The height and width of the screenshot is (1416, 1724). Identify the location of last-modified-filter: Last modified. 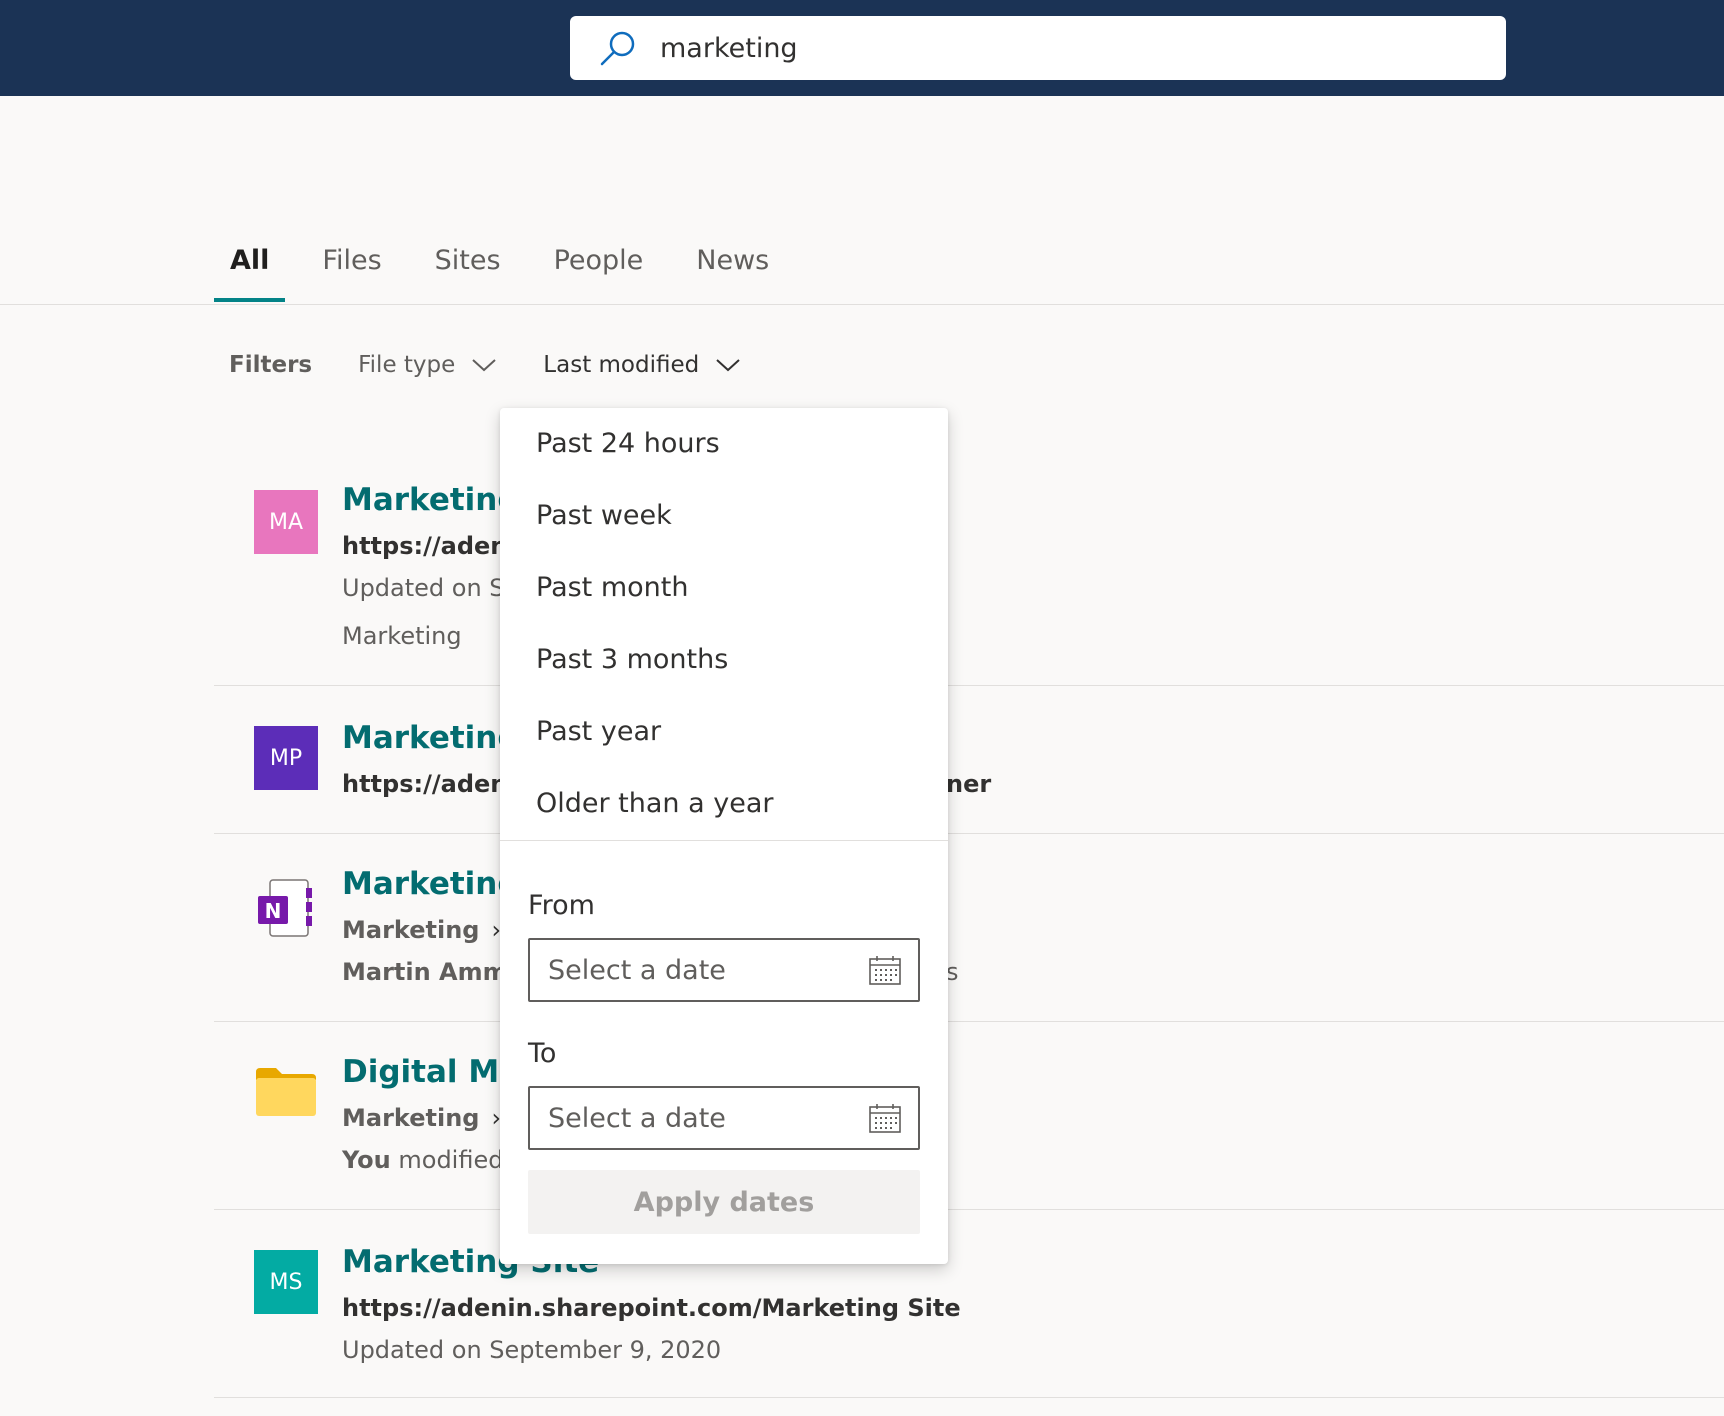
(642, 365).